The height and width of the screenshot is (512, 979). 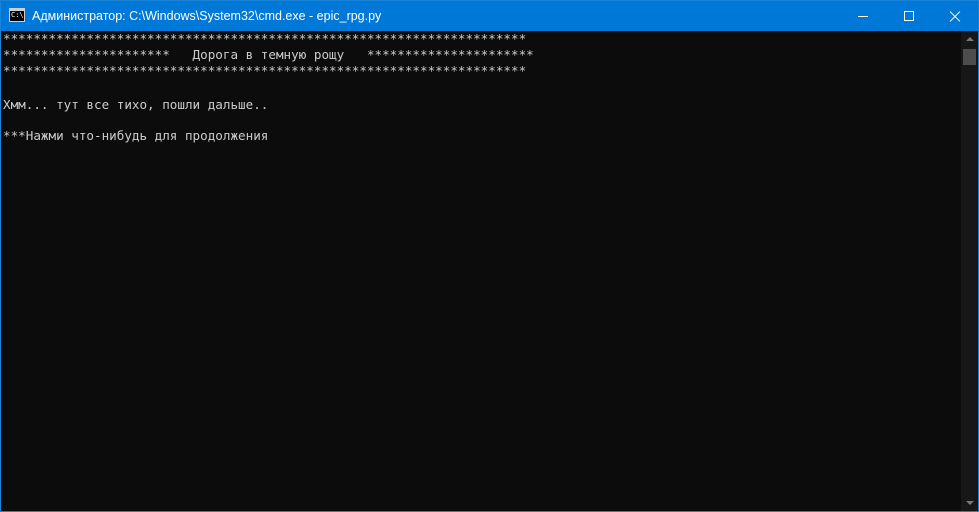 What do you see at coordinates (969, 39) in the screenshot?
I see `scroll-up-arrow-icon` at bounding box center [969, 39].